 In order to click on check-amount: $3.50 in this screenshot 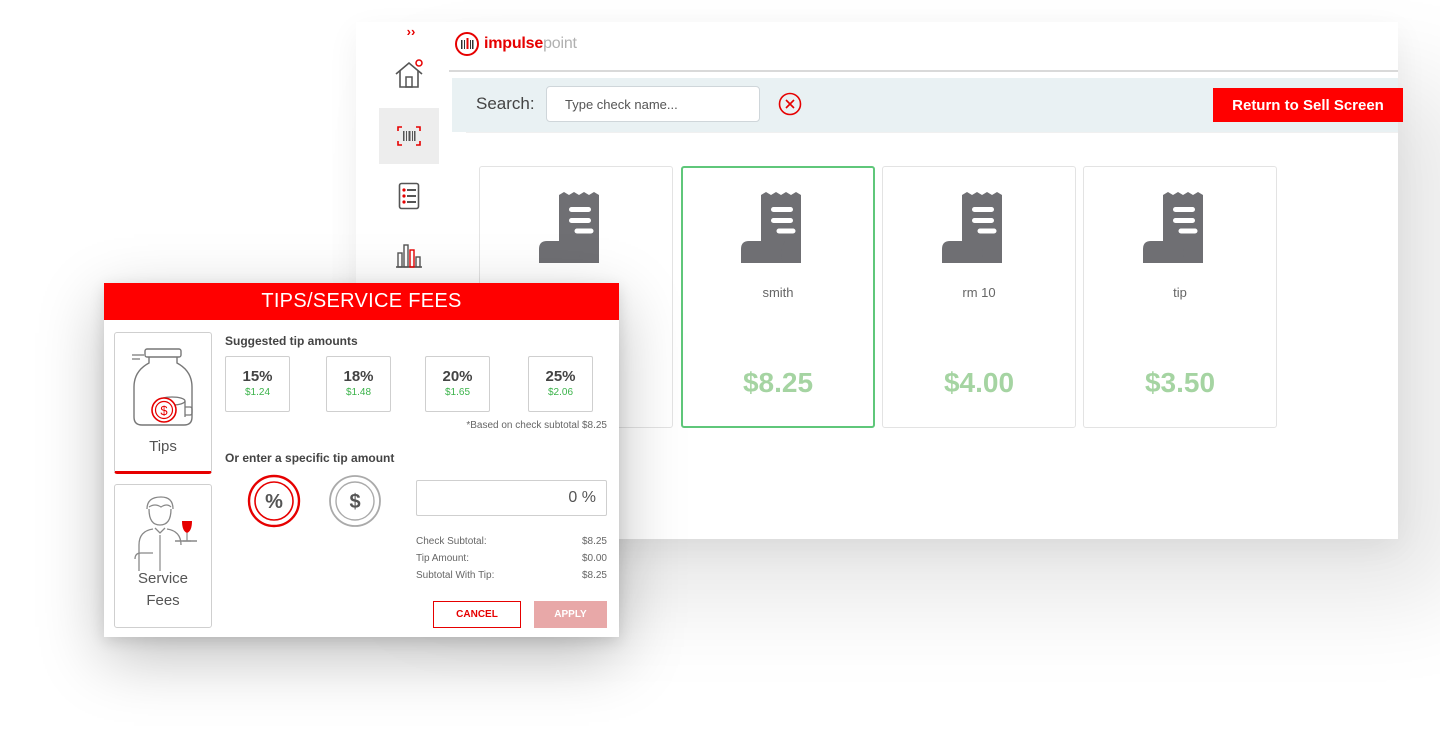, I will do `click(1180, 382)`.